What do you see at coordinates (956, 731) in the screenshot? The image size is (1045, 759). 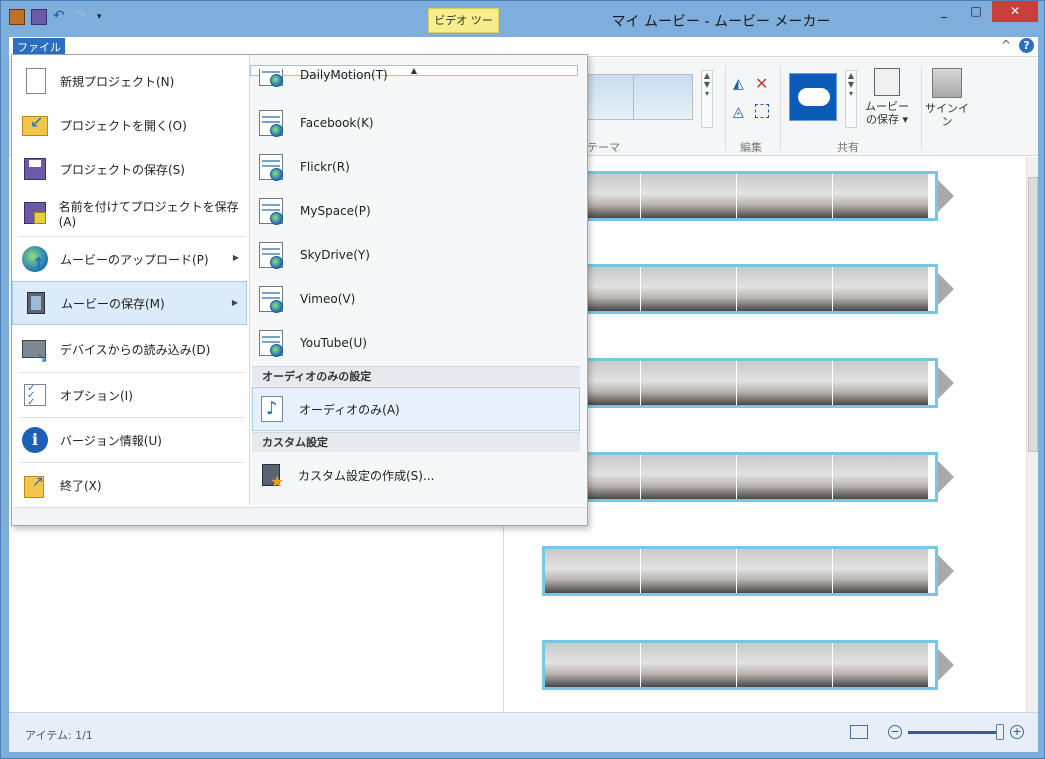 I see `zoom-slider` at bounding box center [956, 731].